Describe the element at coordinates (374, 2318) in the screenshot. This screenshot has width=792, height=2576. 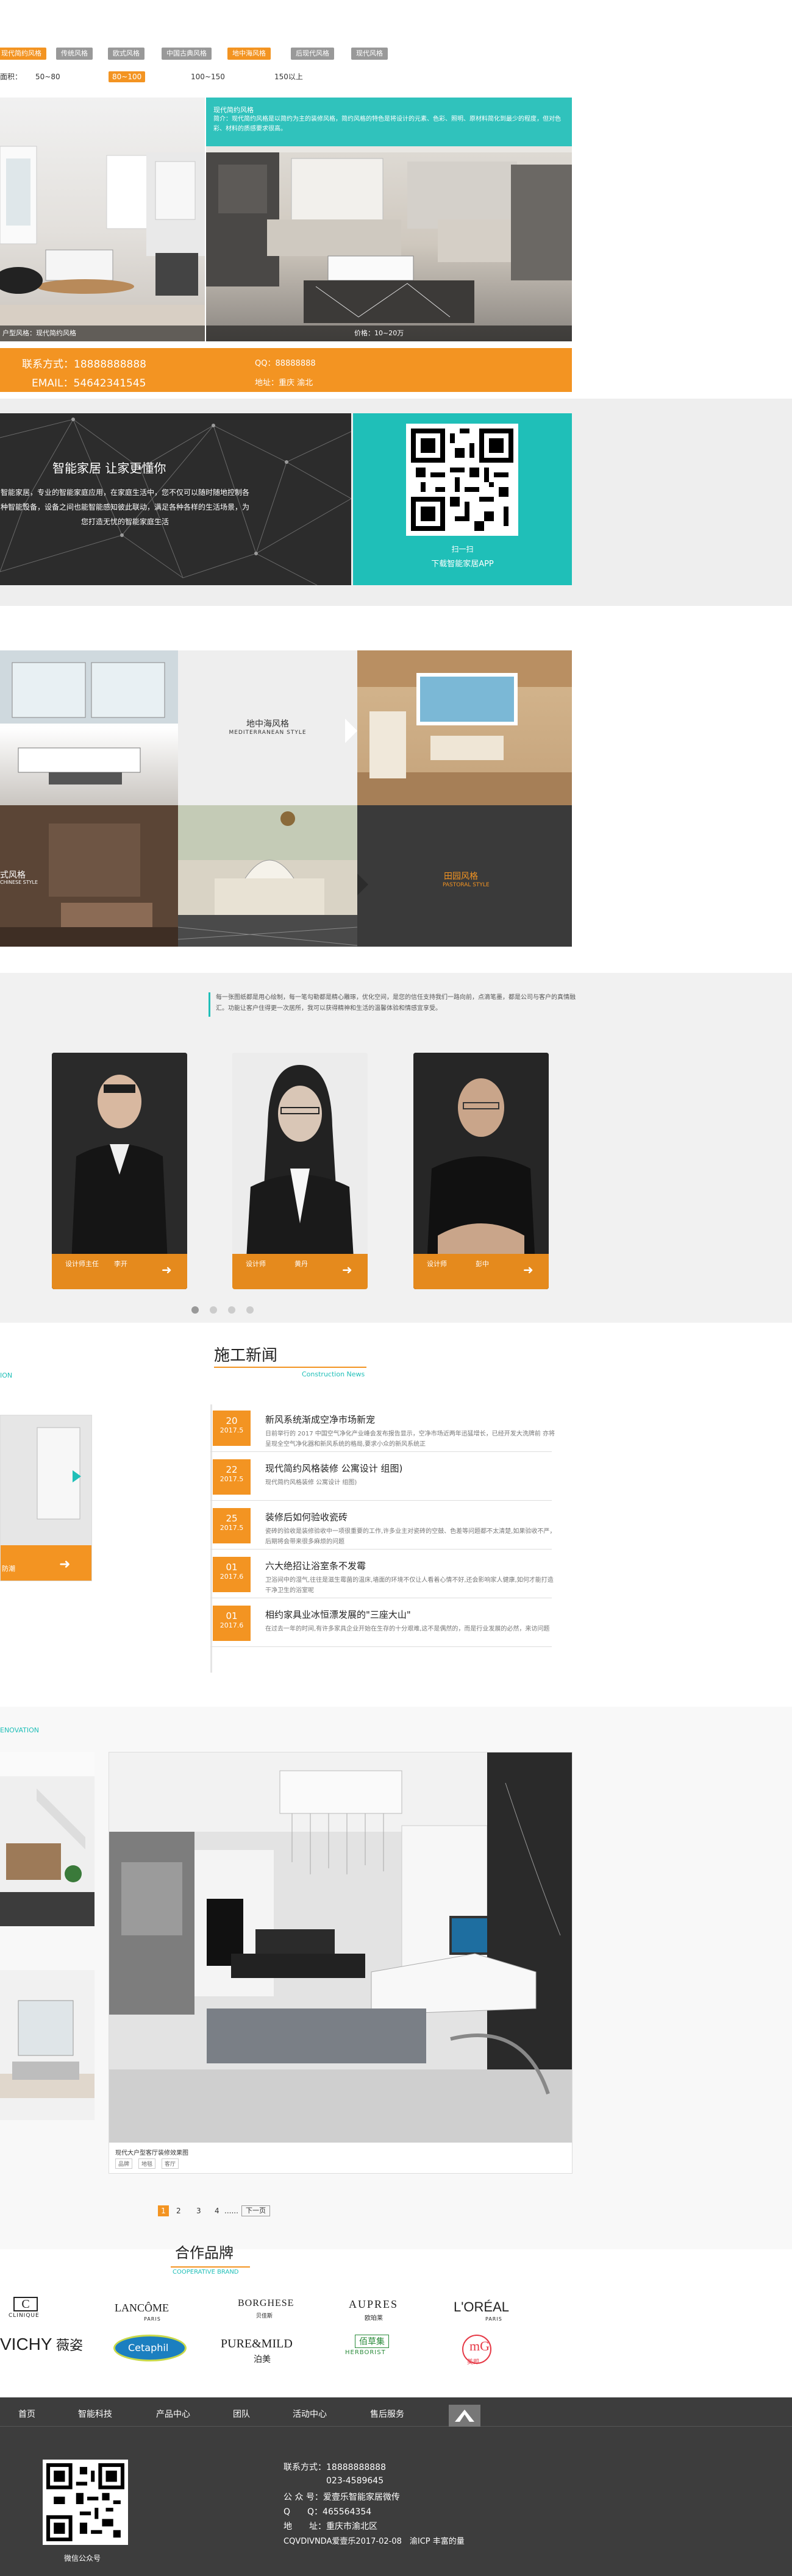
I see `brand-aupres-sub: 欧珀莱` at that location.